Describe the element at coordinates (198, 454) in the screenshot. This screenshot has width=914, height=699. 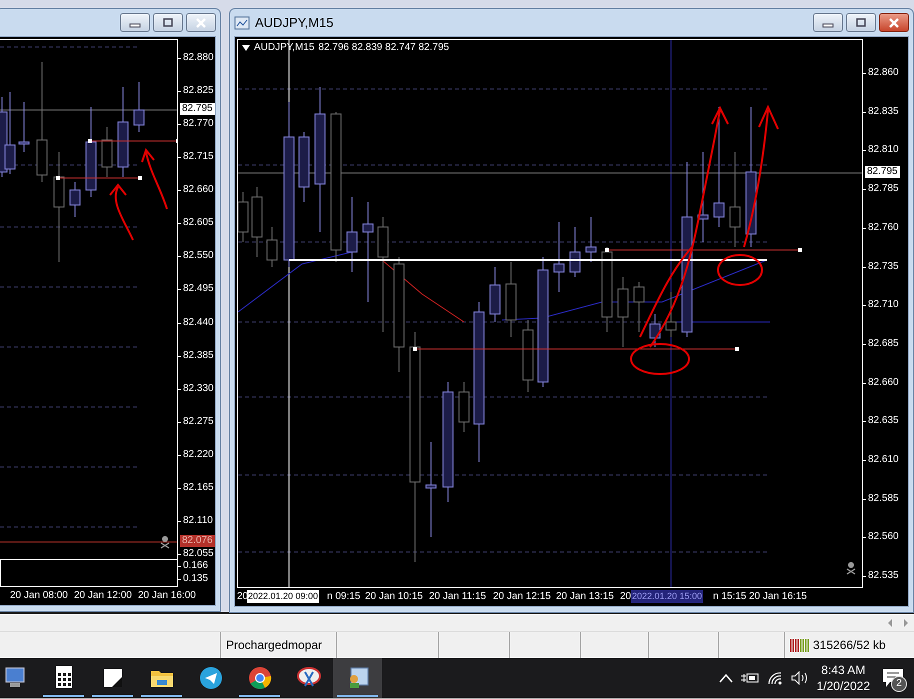
I see `price-label: 82.220` at that location.